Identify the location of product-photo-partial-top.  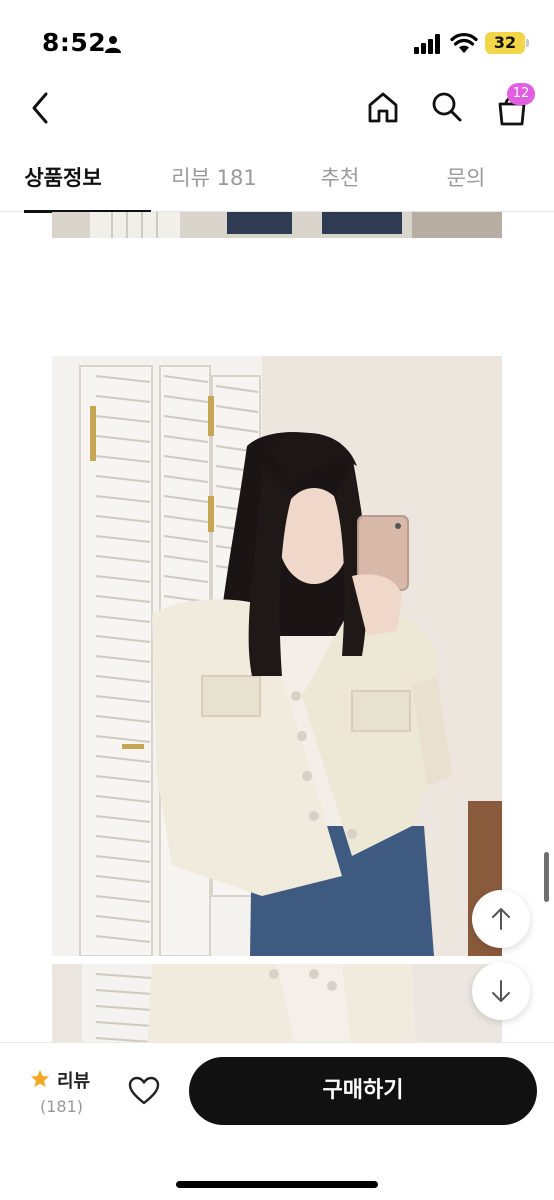
(277, 225).